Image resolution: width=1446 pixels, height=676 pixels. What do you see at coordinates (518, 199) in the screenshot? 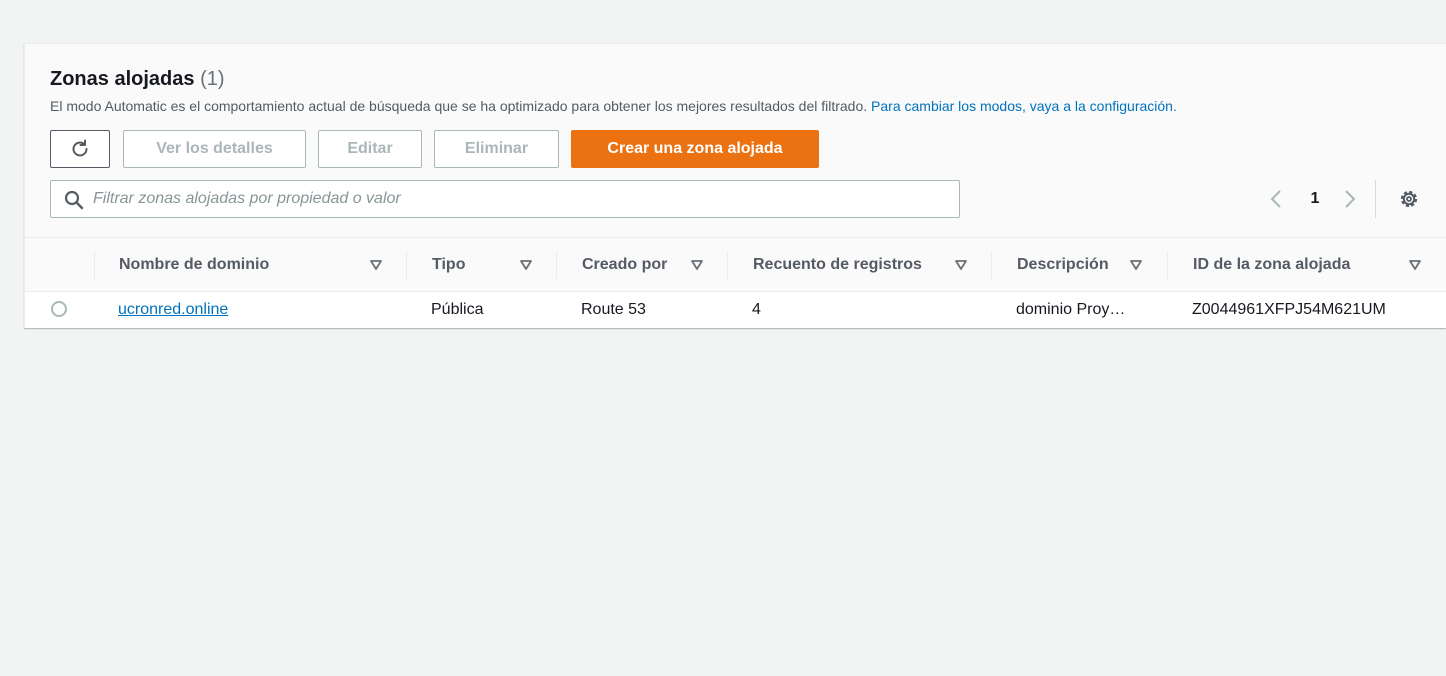
I see `search-input` at bounding box center [518, 199].